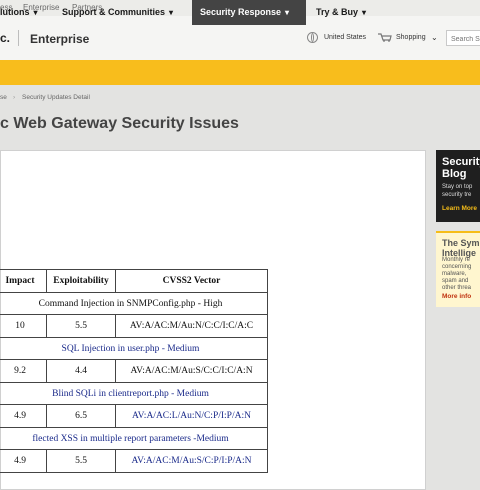  I want to click on table-group-title-row: Blind SQLi in clientreport.php - Medium, so click(134, 393).